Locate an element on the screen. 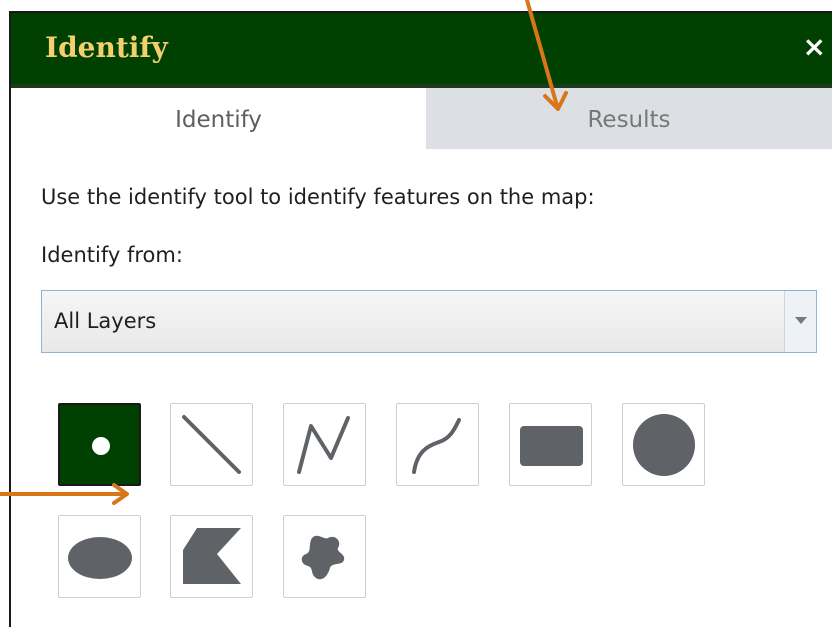 This screenshot has width=832, height=627. extent-tool-button is located at coordinates (550, 444).